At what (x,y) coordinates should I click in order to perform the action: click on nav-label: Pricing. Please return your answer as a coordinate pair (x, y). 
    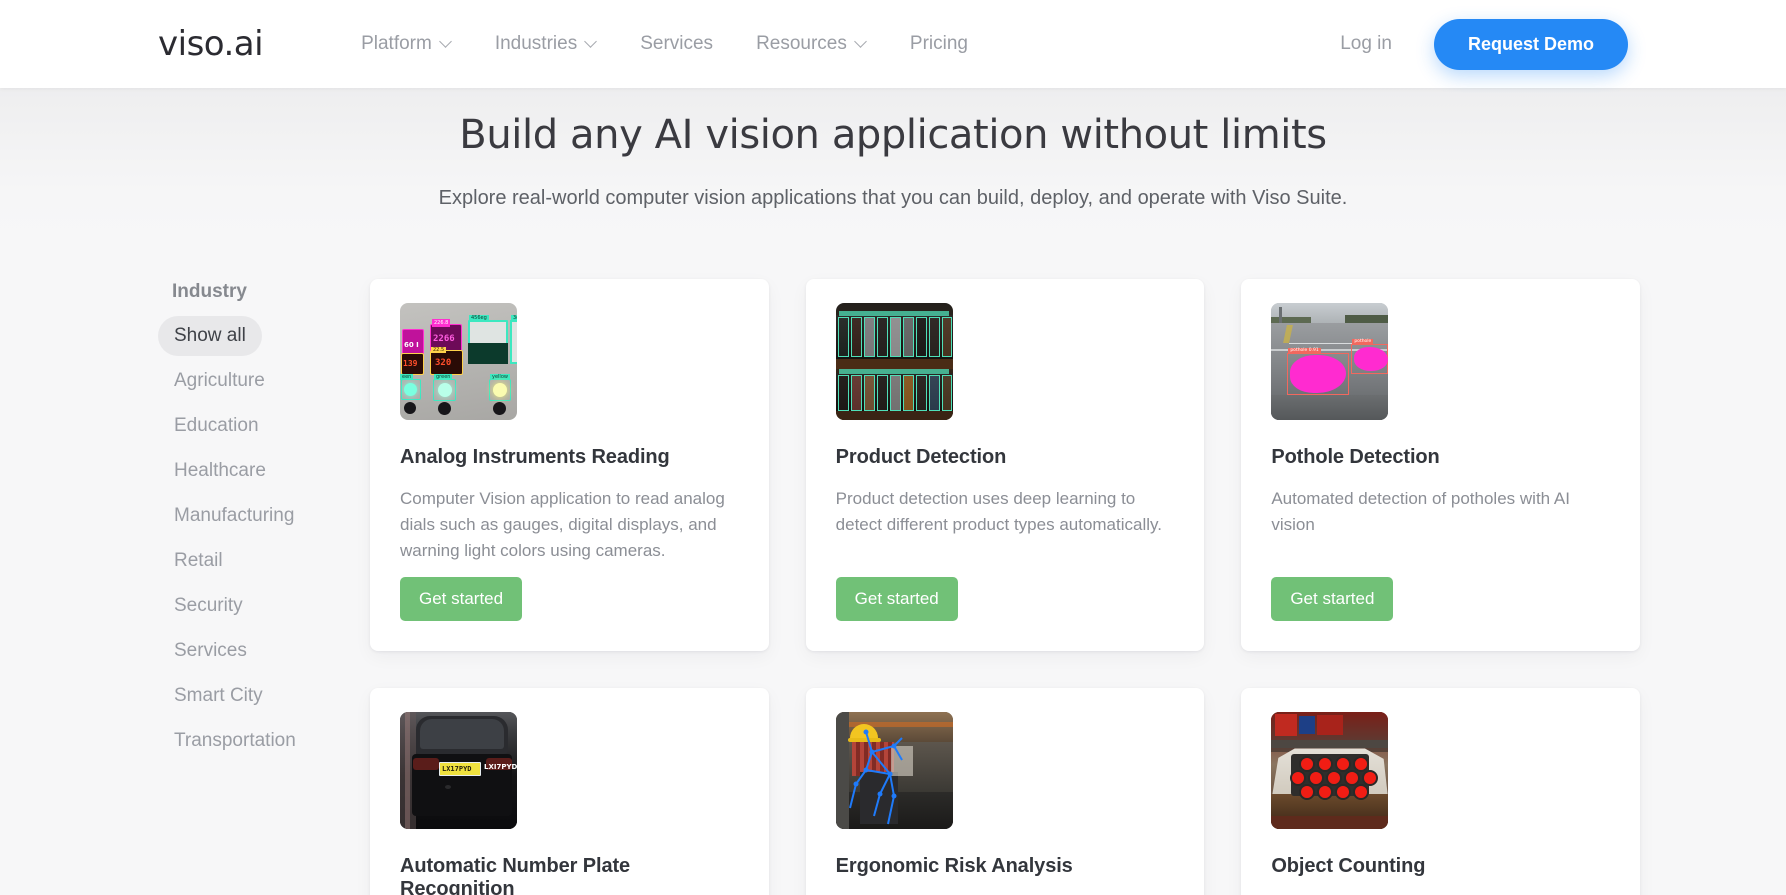
    Looking at the image, I should click on (938, 43).